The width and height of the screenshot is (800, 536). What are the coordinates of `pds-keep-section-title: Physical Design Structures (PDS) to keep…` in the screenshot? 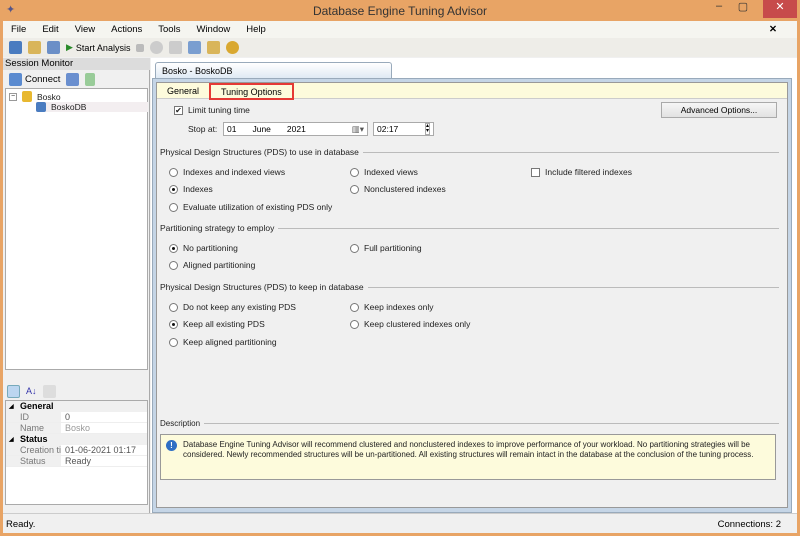 It's located at (469, 287).